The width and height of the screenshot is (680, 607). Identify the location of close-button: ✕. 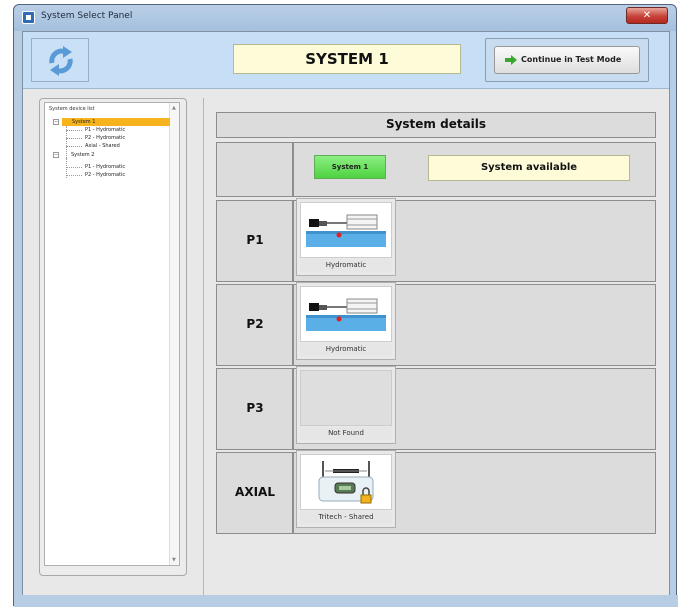
(647, 15).